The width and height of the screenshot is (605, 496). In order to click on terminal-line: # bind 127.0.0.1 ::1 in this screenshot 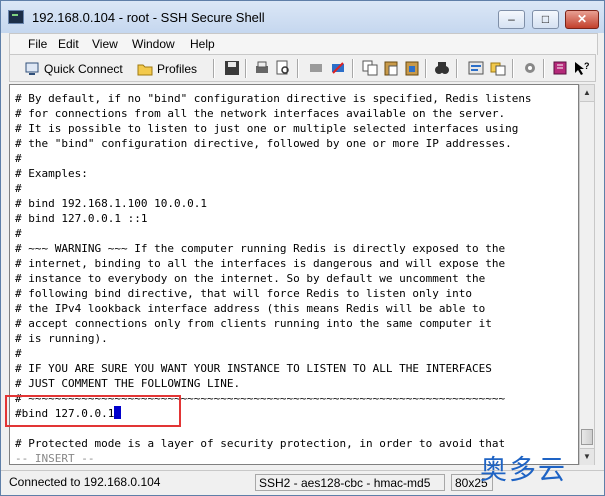, I will do `click(81, 218)`.